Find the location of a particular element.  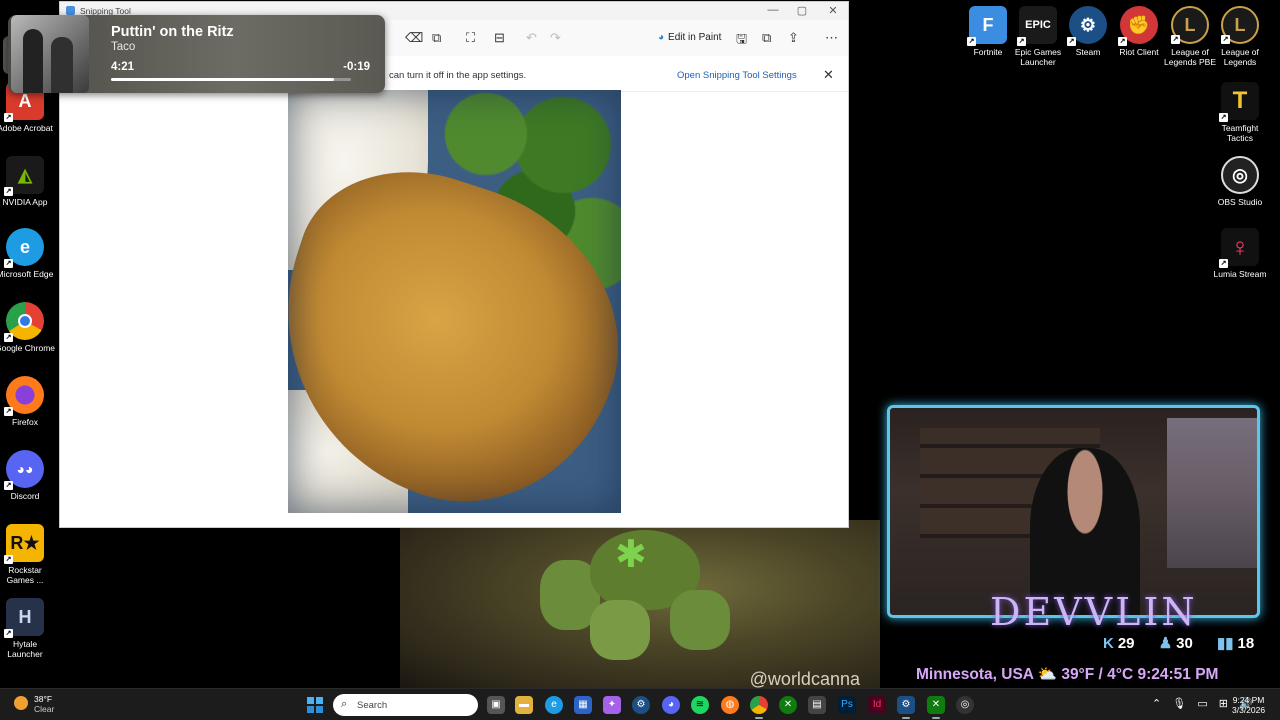

chevron-up-icon: ⌃ is located at coordinates (1156, 704).